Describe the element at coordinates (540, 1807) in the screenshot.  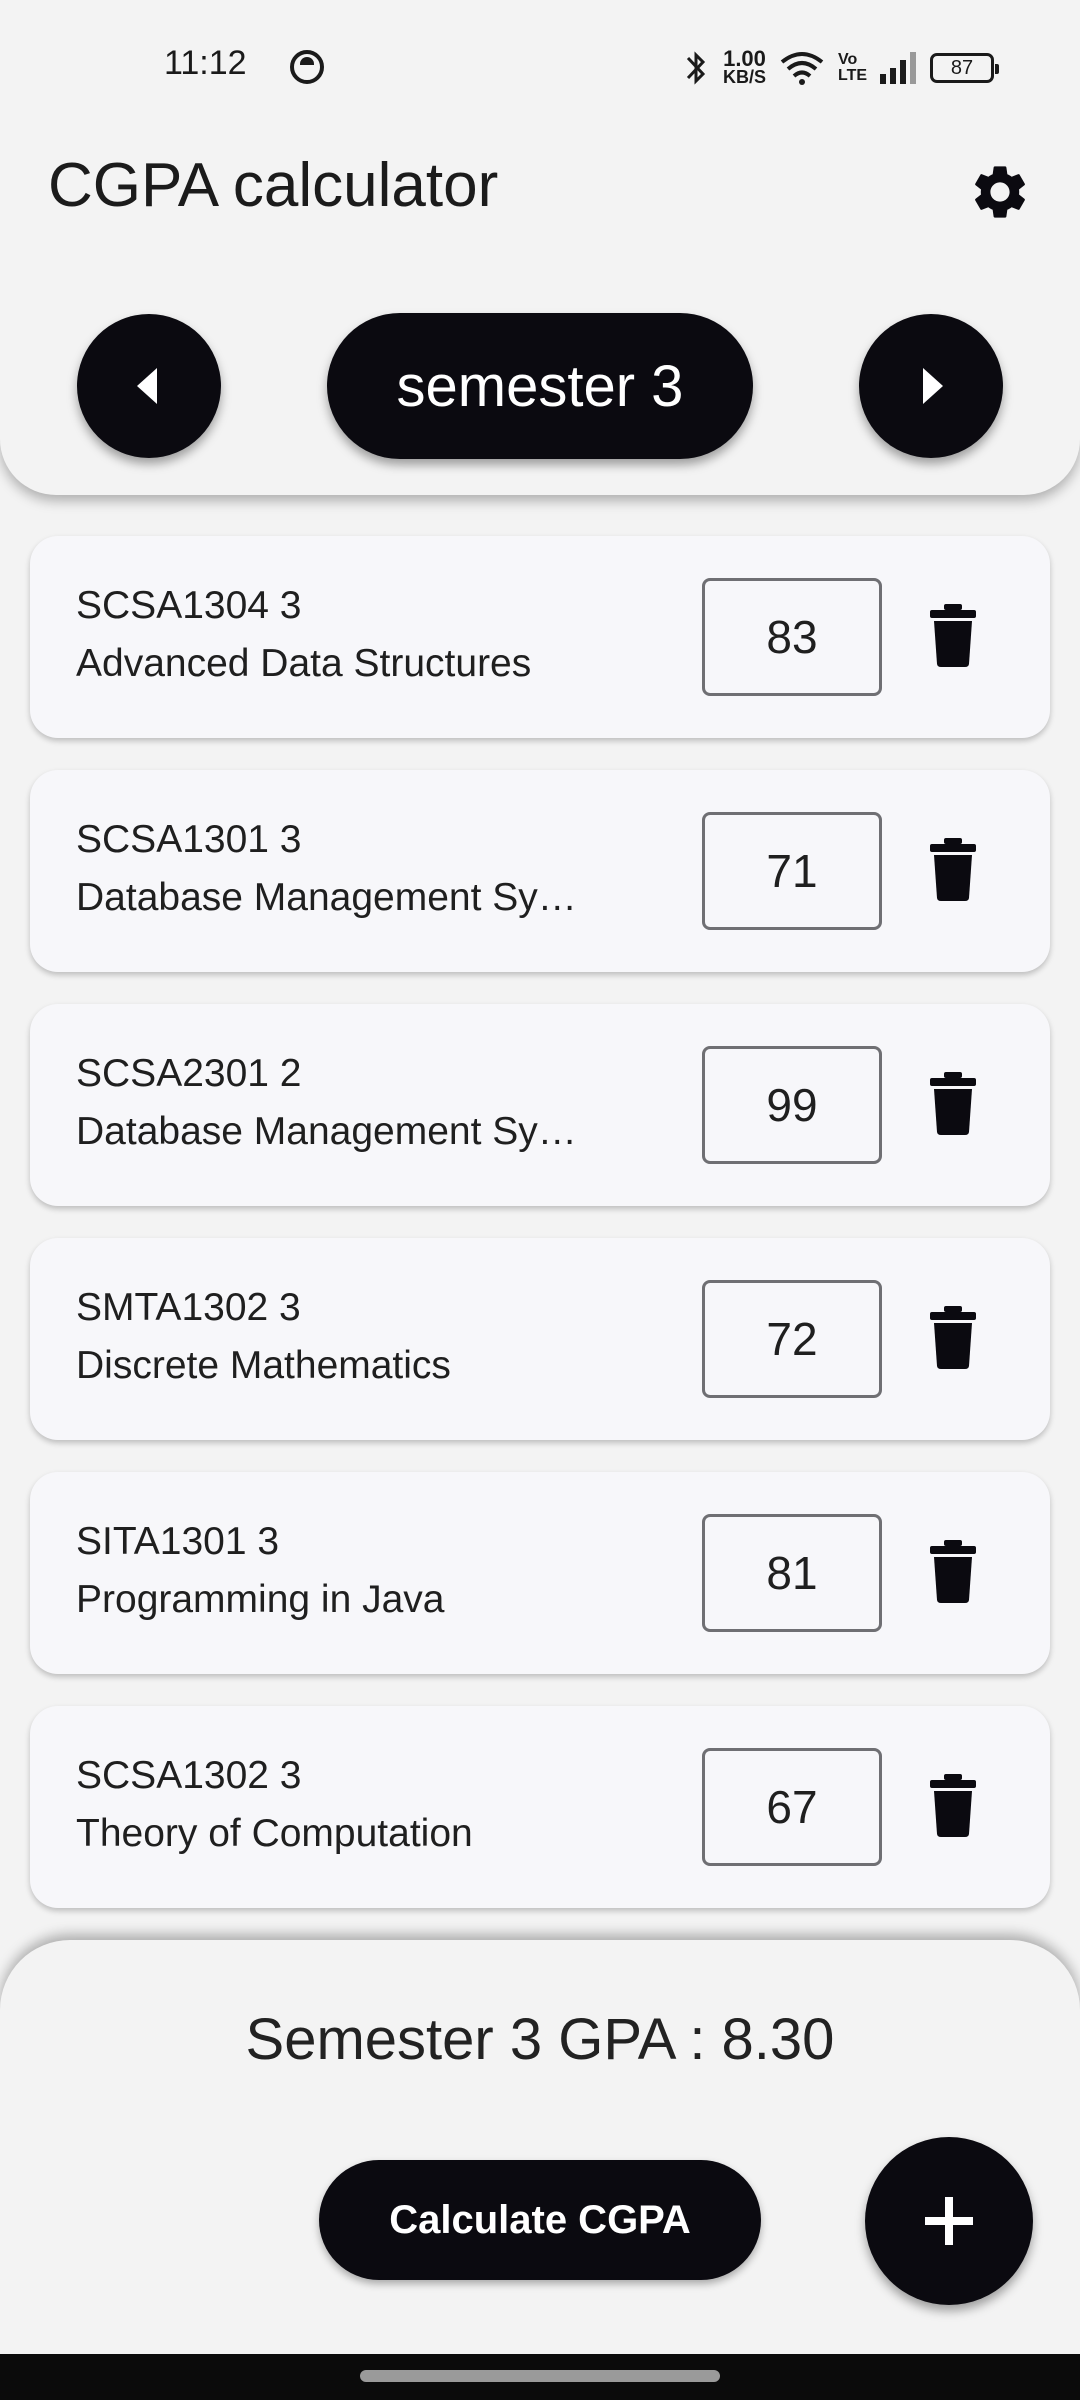
I see `course-card: SCSA1302 3 Theory of Computation` at that location.